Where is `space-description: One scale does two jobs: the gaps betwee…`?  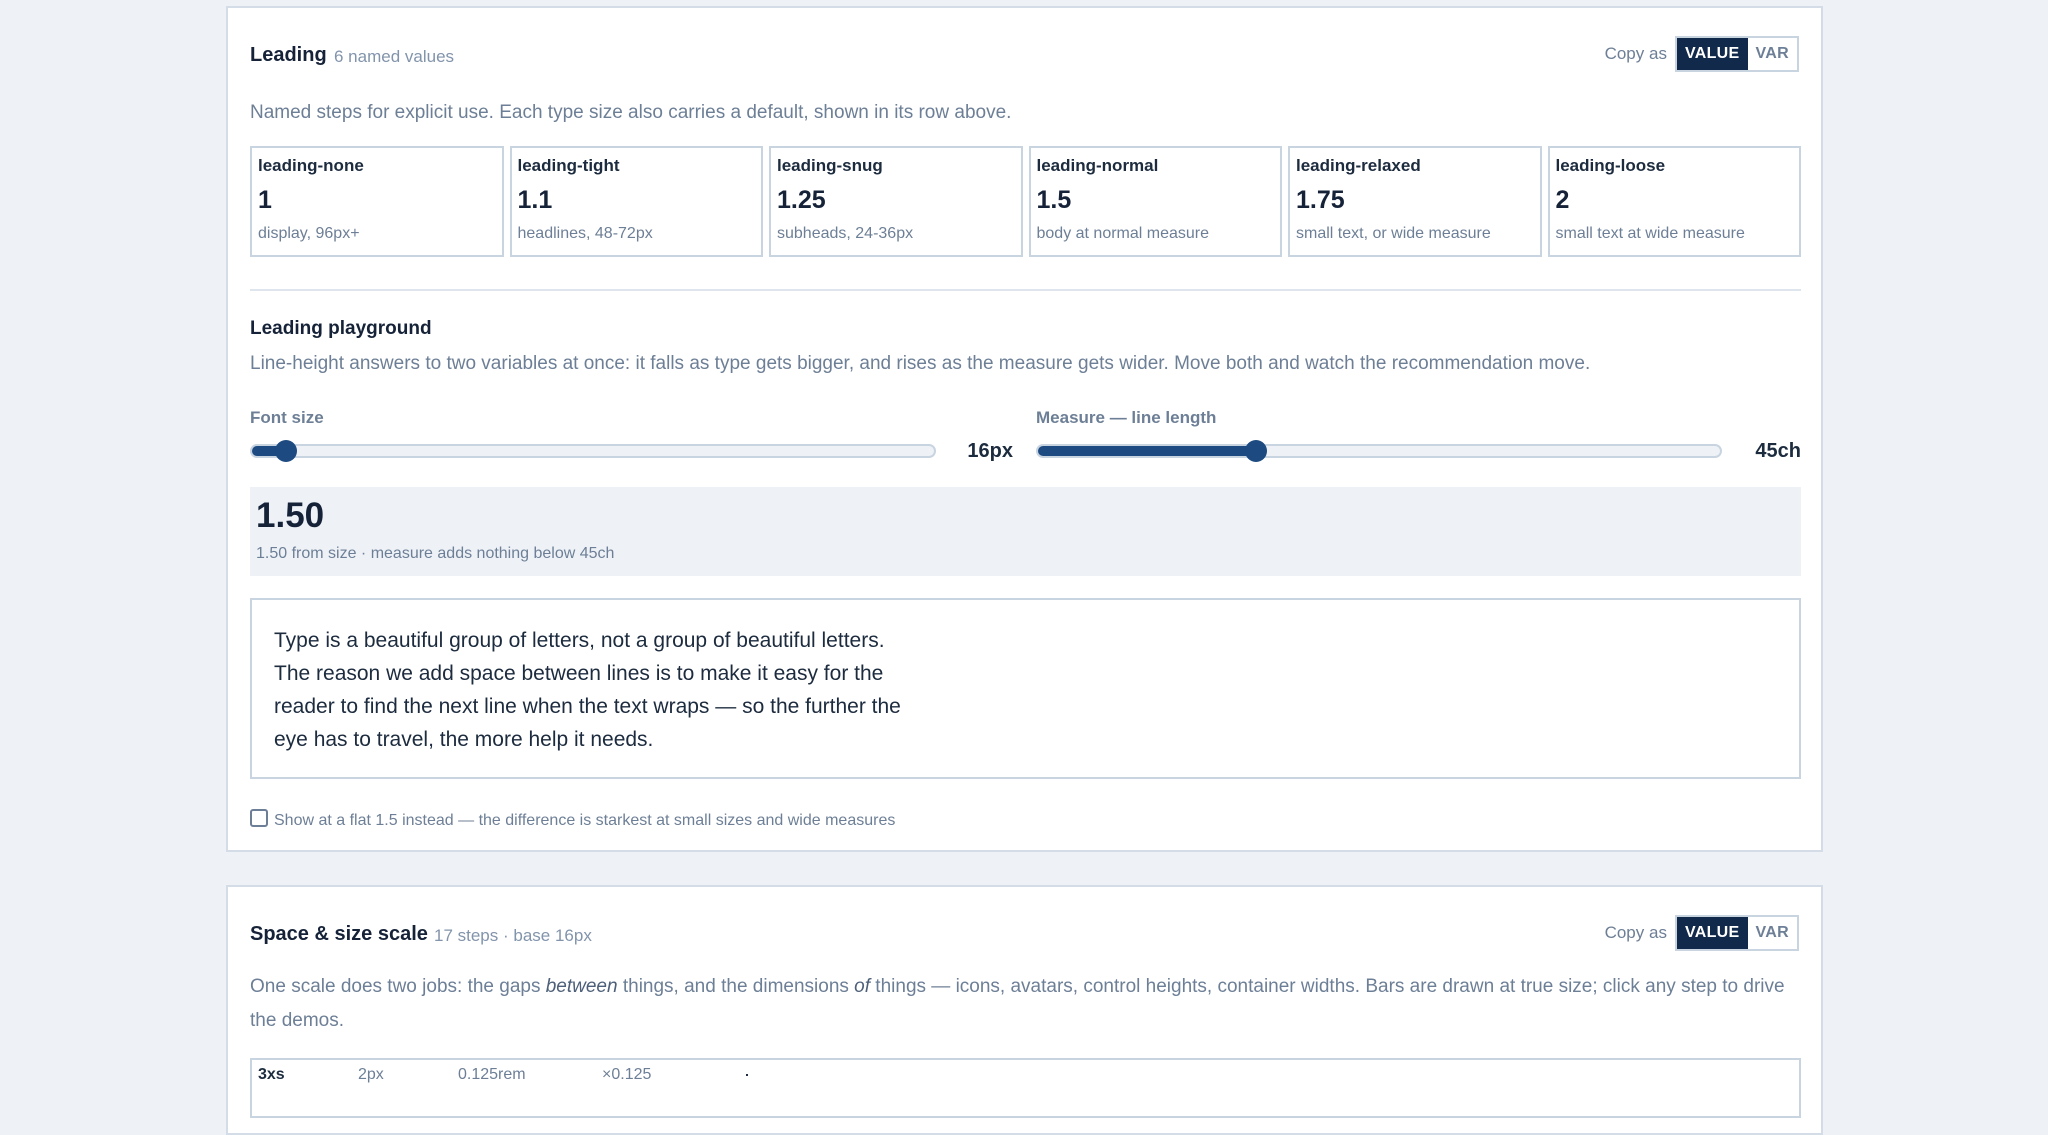 space-description: One scale does two jobs: the gaps betwee… is located at coordinates (1024, 1004).